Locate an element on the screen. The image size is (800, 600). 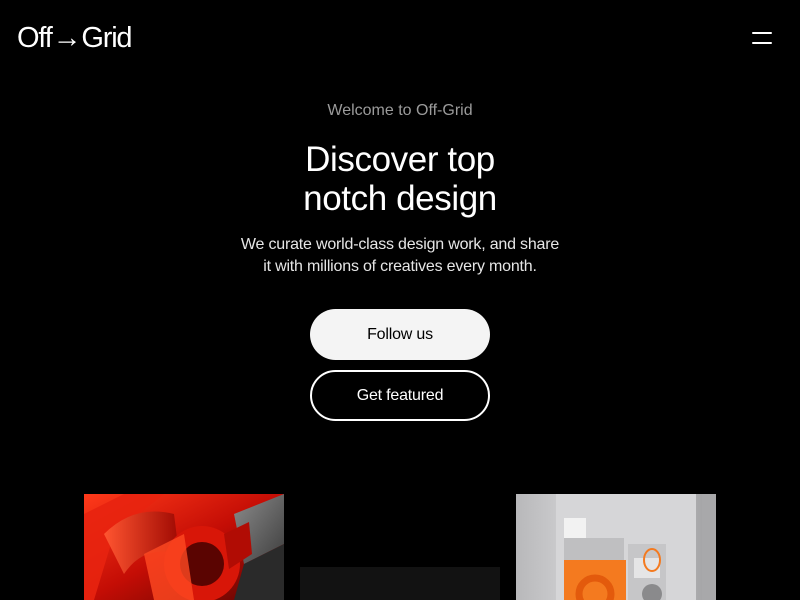
logo-text-right: Grid is located at coordinates (106, 38).